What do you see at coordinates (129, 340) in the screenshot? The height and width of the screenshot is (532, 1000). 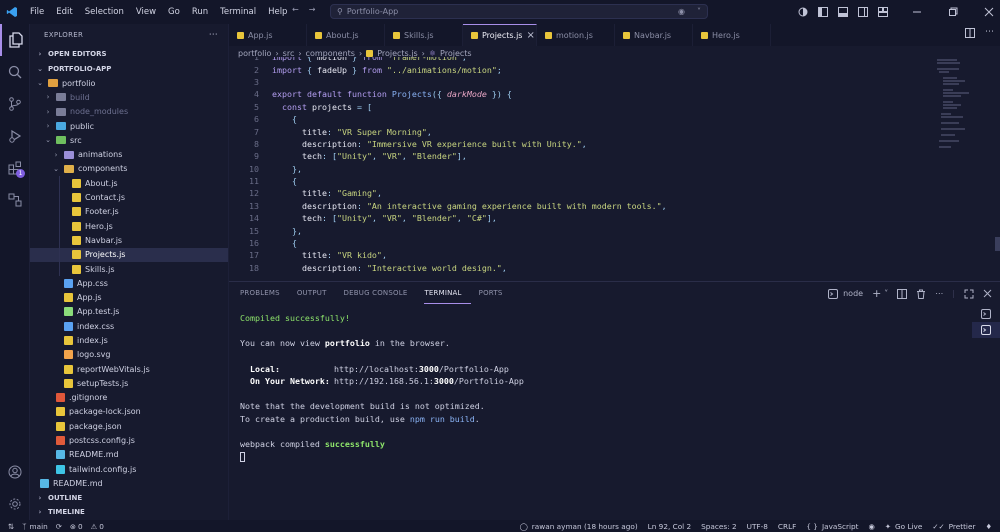 I see `tree-file: index.js` at bounding box center [129, 340].